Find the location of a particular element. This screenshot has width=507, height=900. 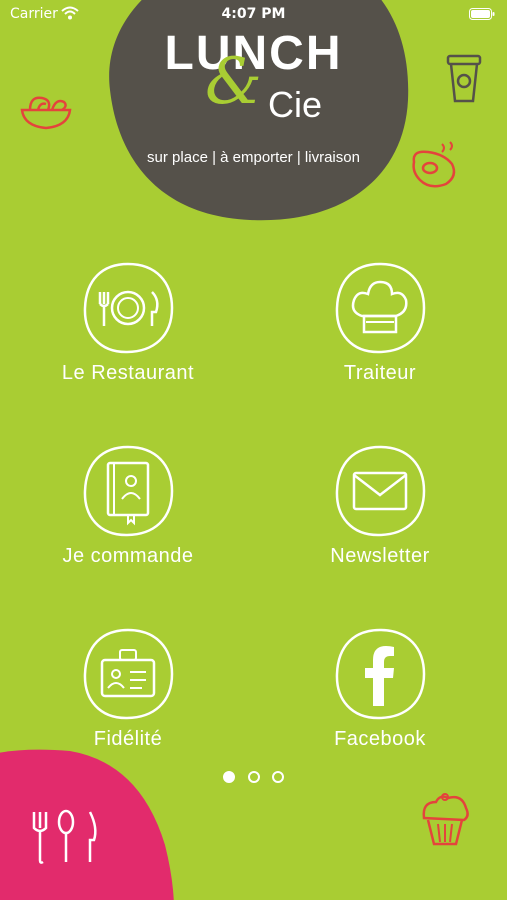

menu-item-restaurant: Le Restaurant is located at coordinates (128, 322).